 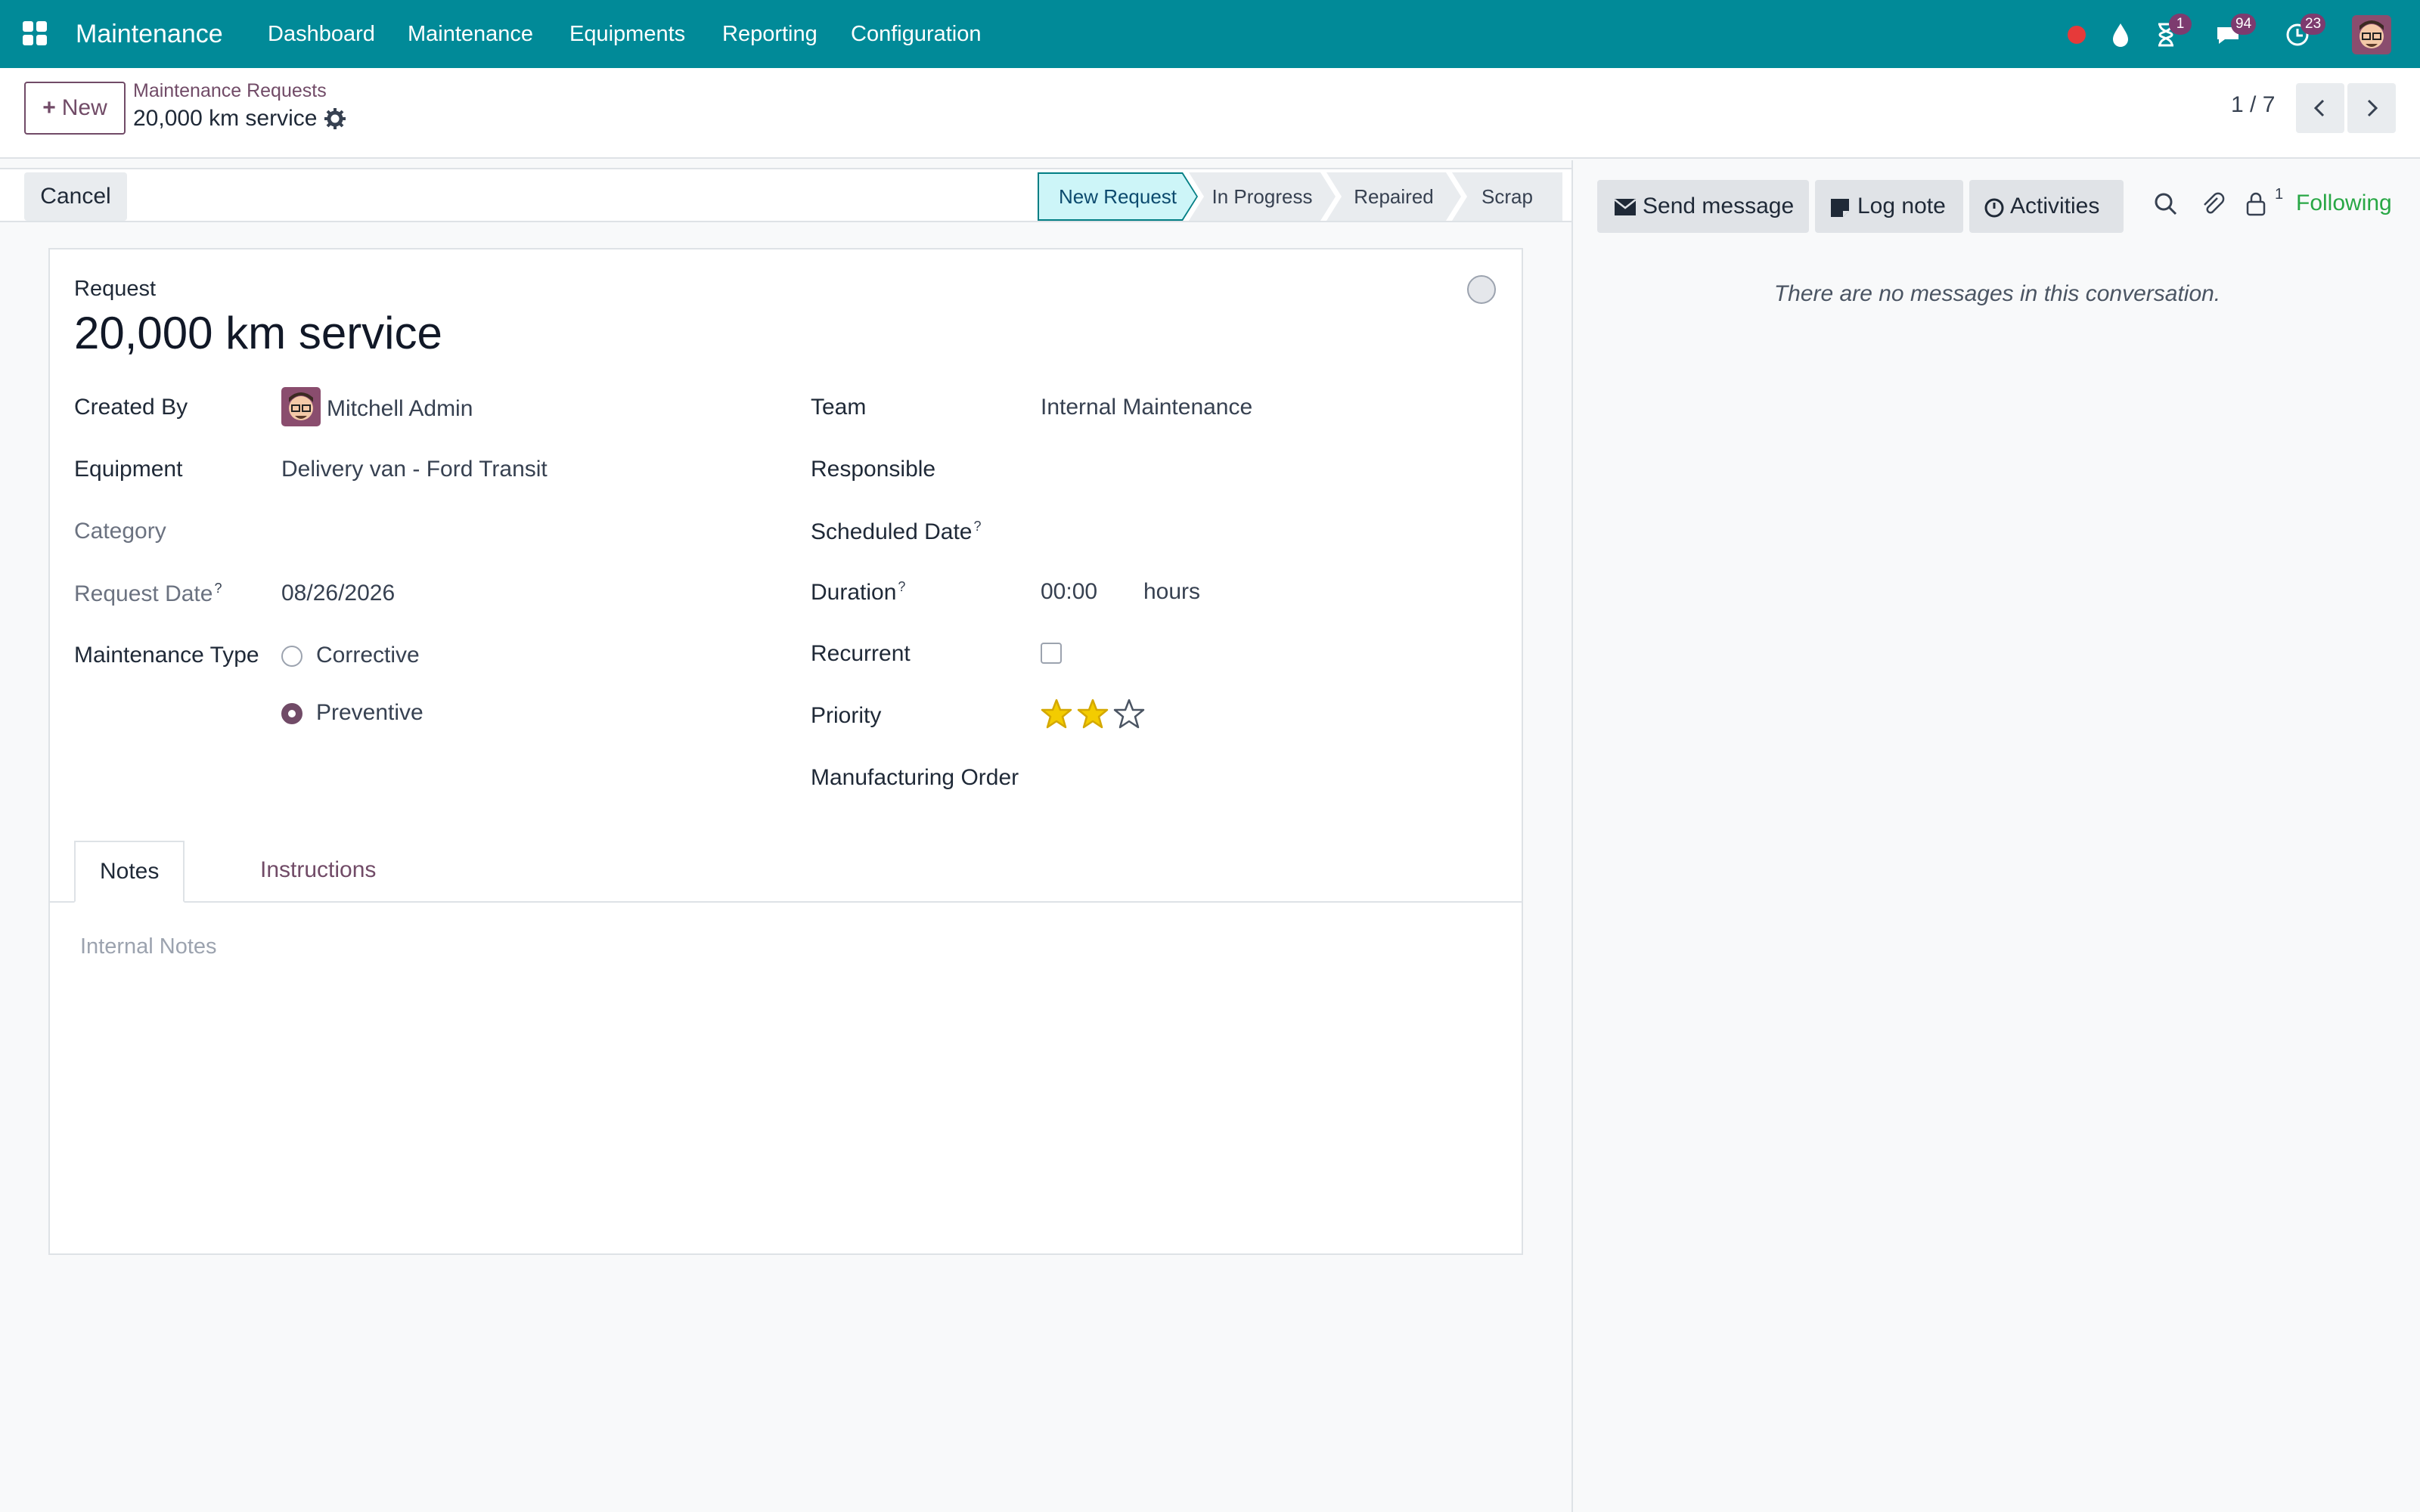 I want to click on corrective-radio, so click(x=291, y=656).